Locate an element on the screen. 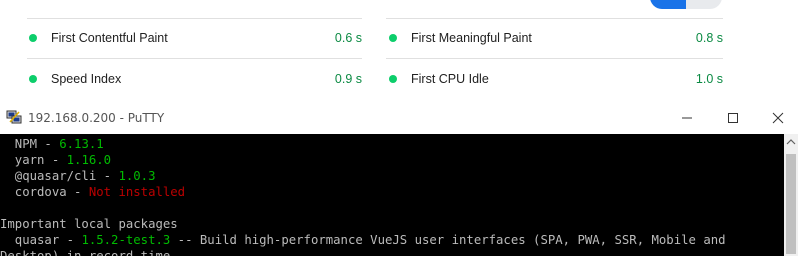  package-version: 1.5.2-test.3 is located at coordinates (126, 240).